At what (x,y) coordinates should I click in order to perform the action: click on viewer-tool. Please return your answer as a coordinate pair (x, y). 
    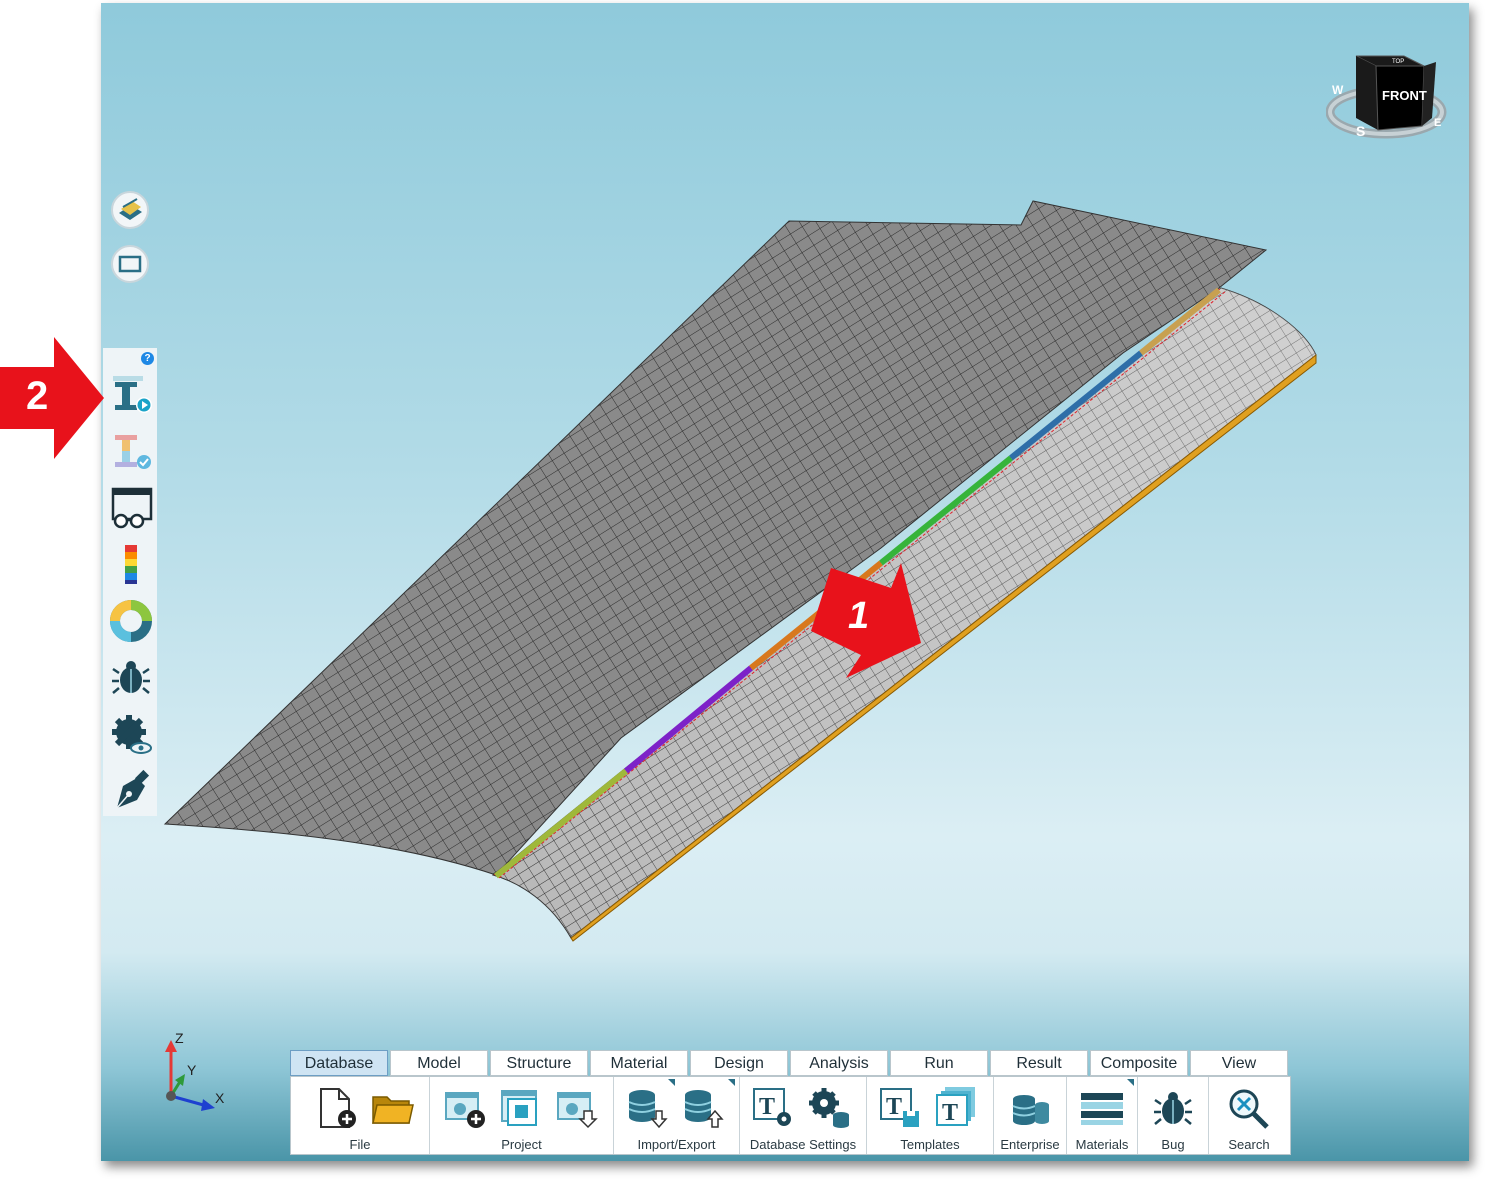
    Looking at the image, I should click on (131, 507).